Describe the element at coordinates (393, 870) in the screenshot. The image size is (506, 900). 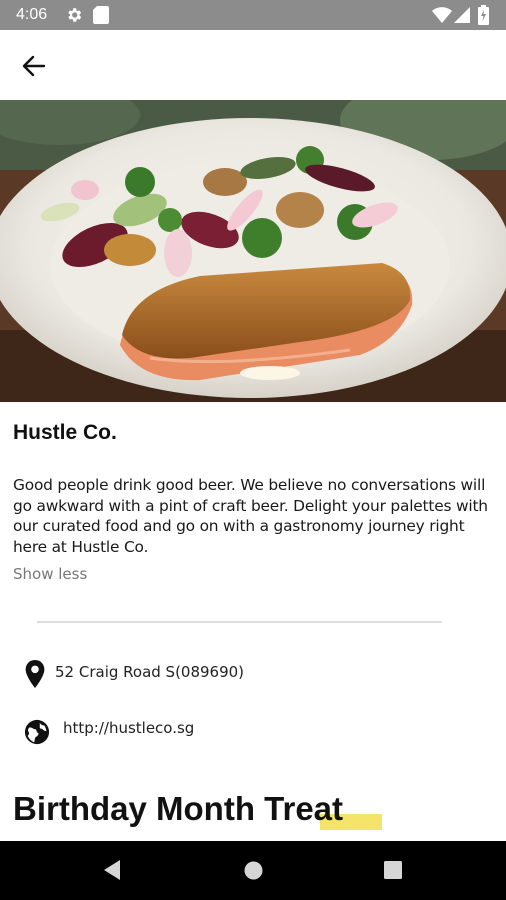
I see `recents-square-icon` at that location.